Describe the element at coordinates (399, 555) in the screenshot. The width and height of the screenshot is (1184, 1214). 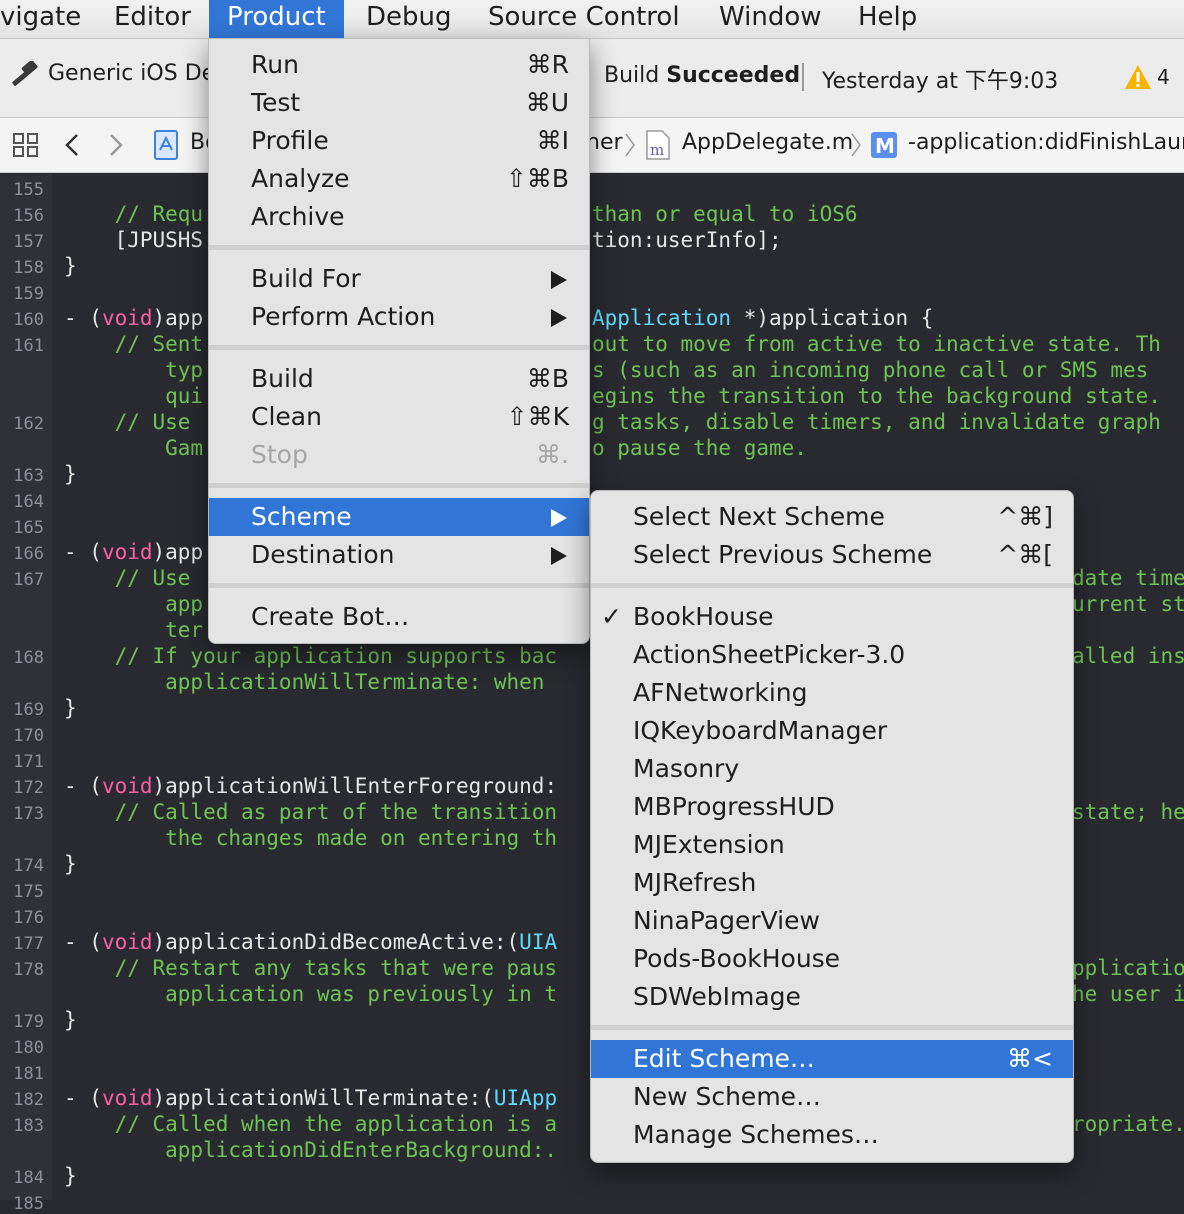
I see `menu-item-destination: Destination` at that location.